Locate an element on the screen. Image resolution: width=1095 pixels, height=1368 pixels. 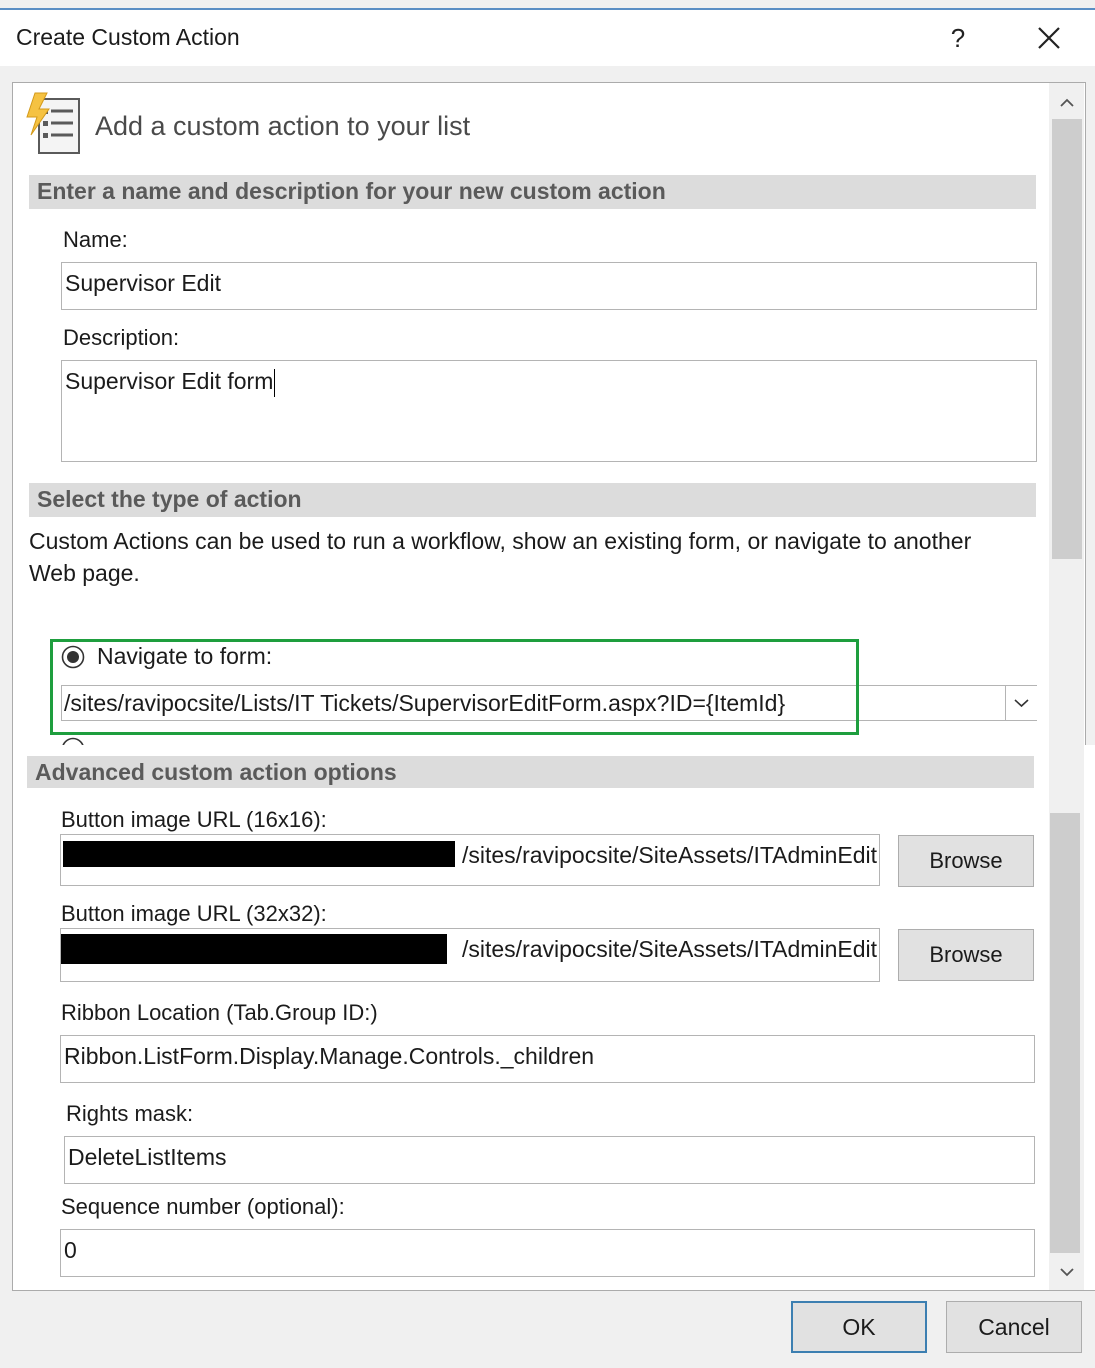
sequence-number-label: Sequence number (optional): is located at coordinates (203, 1206).